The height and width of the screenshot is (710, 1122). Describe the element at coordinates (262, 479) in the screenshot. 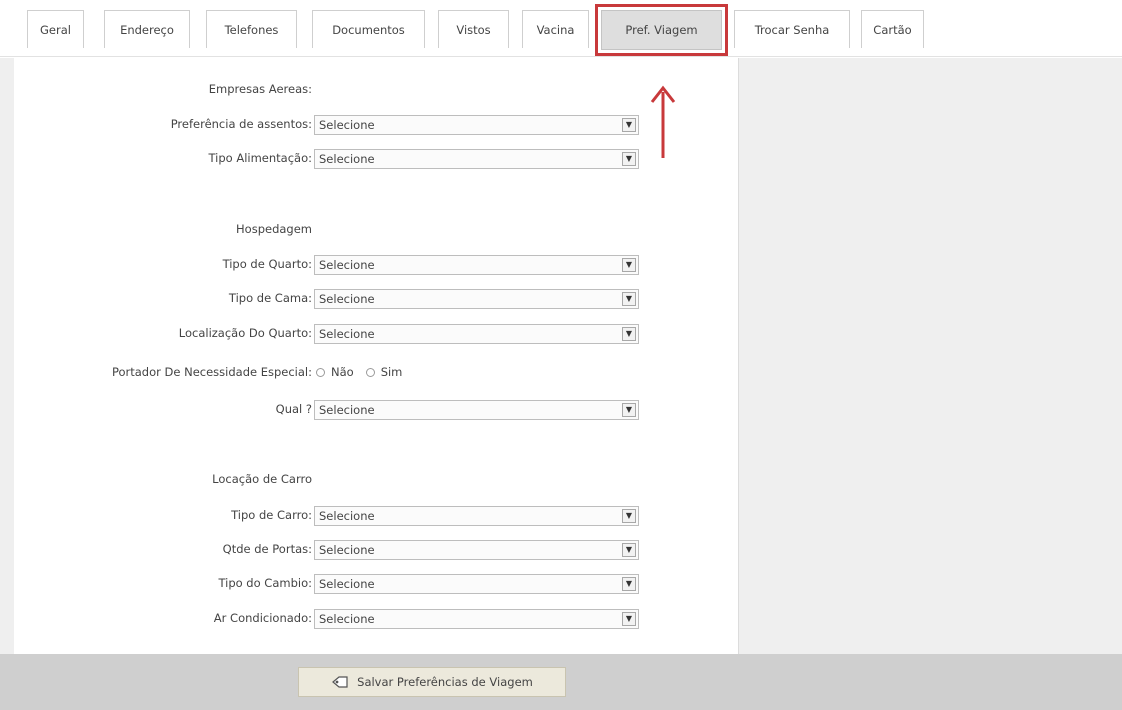

I see `section-title-car-rental: Locação de Carro` at that location.